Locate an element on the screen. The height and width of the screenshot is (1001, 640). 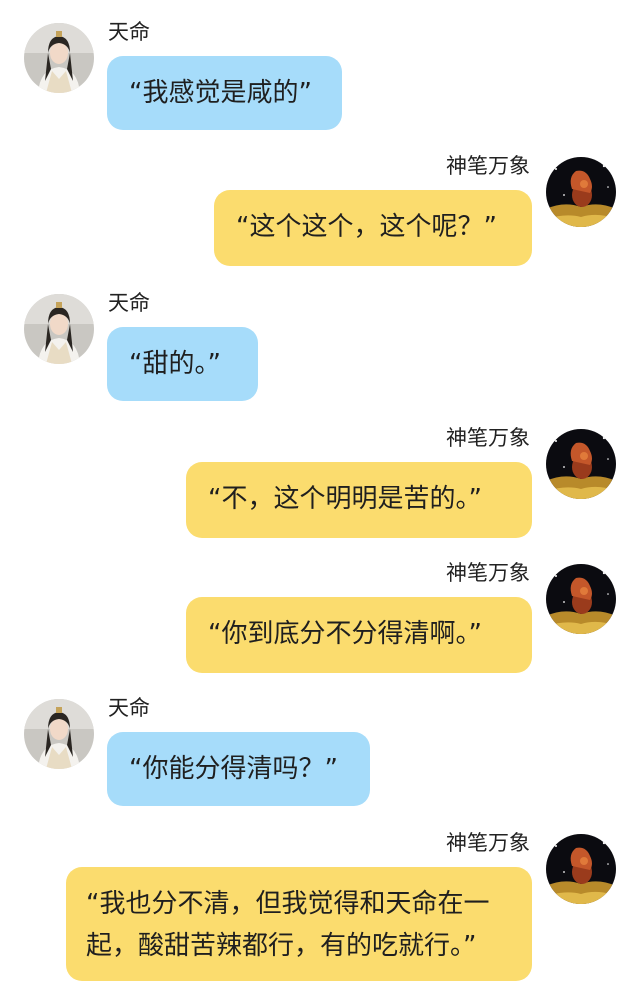
message-bubble: “这个这个，这个呢？” is located at coordinates (373, 228).